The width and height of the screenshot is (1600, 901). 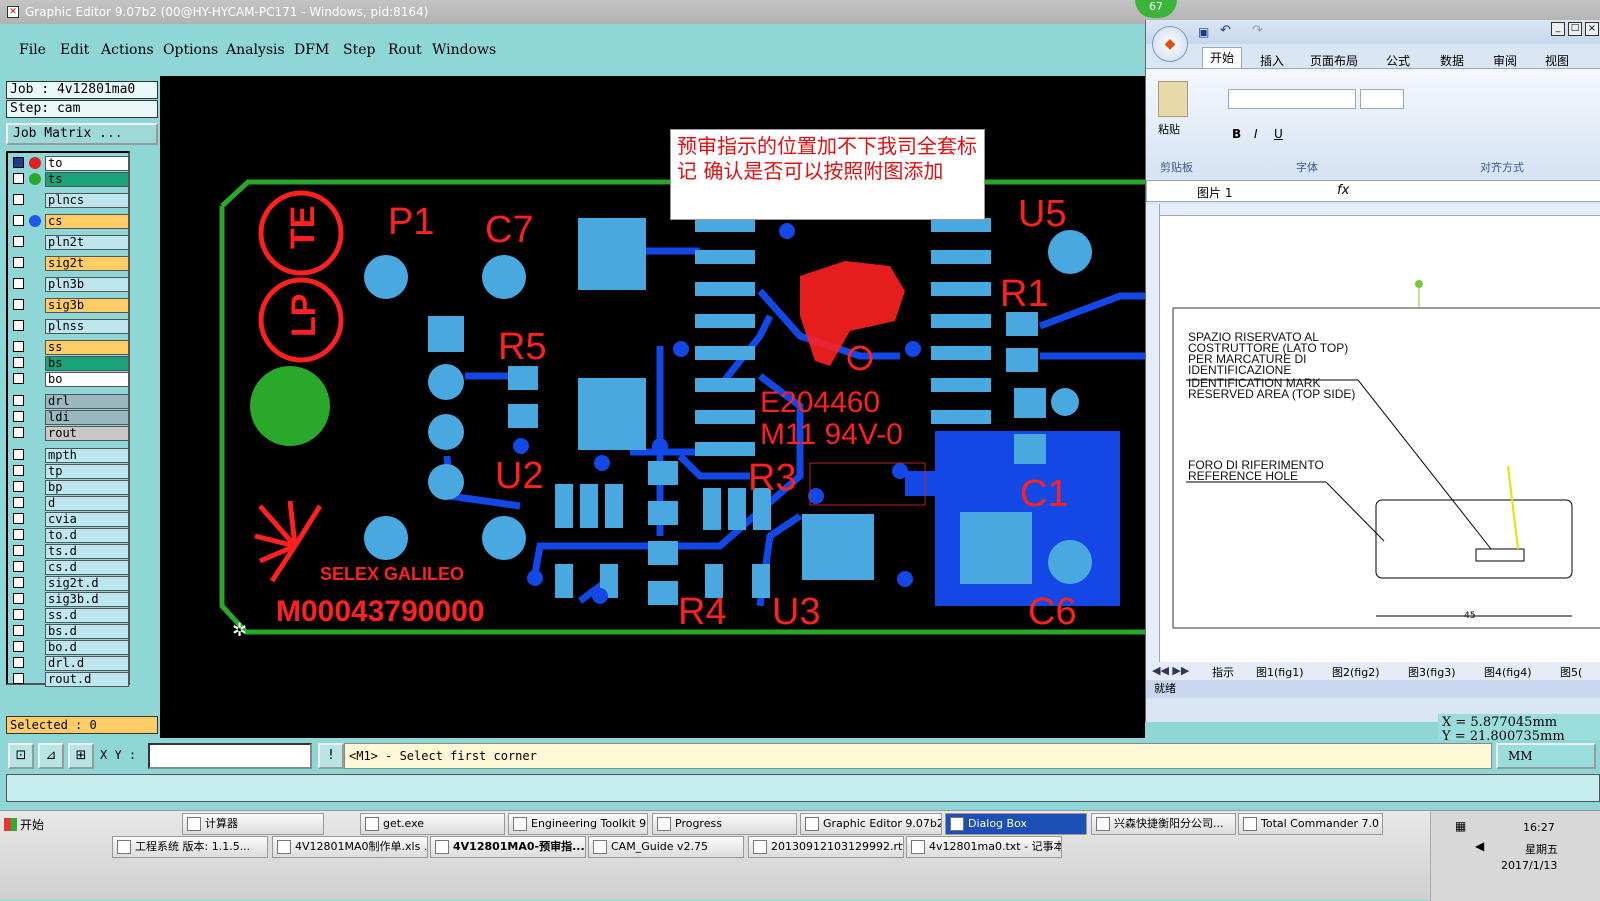 I want to click on underline-button: U, so click(x=1278, y=134).